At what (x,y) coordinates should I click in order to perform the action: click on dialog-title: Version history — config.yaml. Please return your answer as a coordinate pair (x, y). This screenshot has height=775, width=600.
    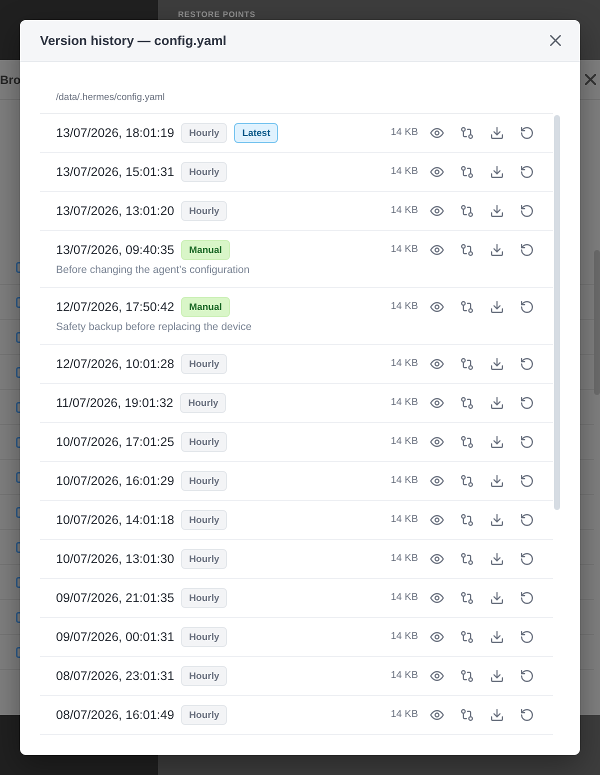
    Looking at the image, I should click on (133, 40).